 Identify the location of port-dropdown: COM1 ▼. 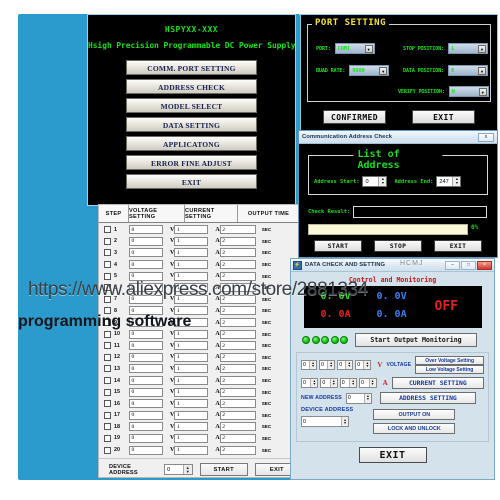
(354, 48).